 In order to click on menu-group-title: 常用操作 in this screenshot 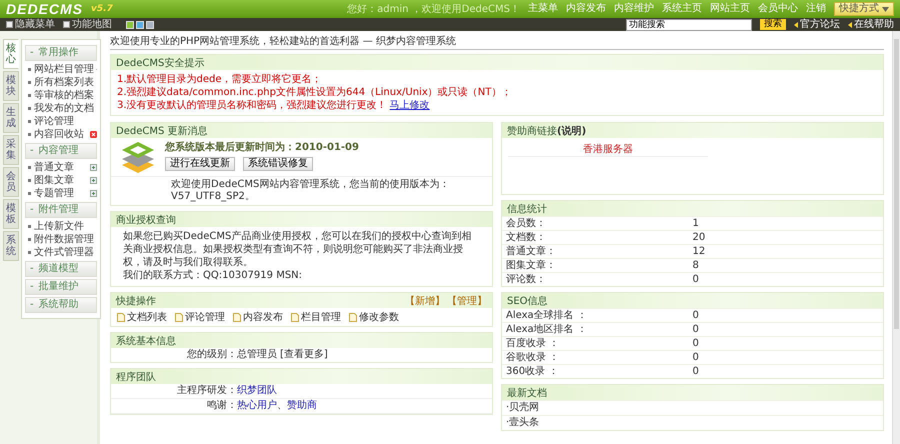, I will do `click(58, 53)`.